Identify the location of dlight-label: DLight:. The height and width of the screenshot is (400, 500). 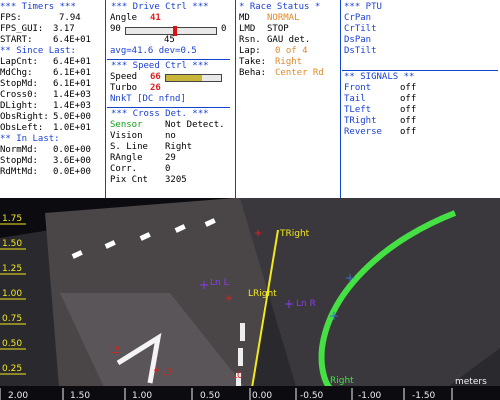
(19, 106).